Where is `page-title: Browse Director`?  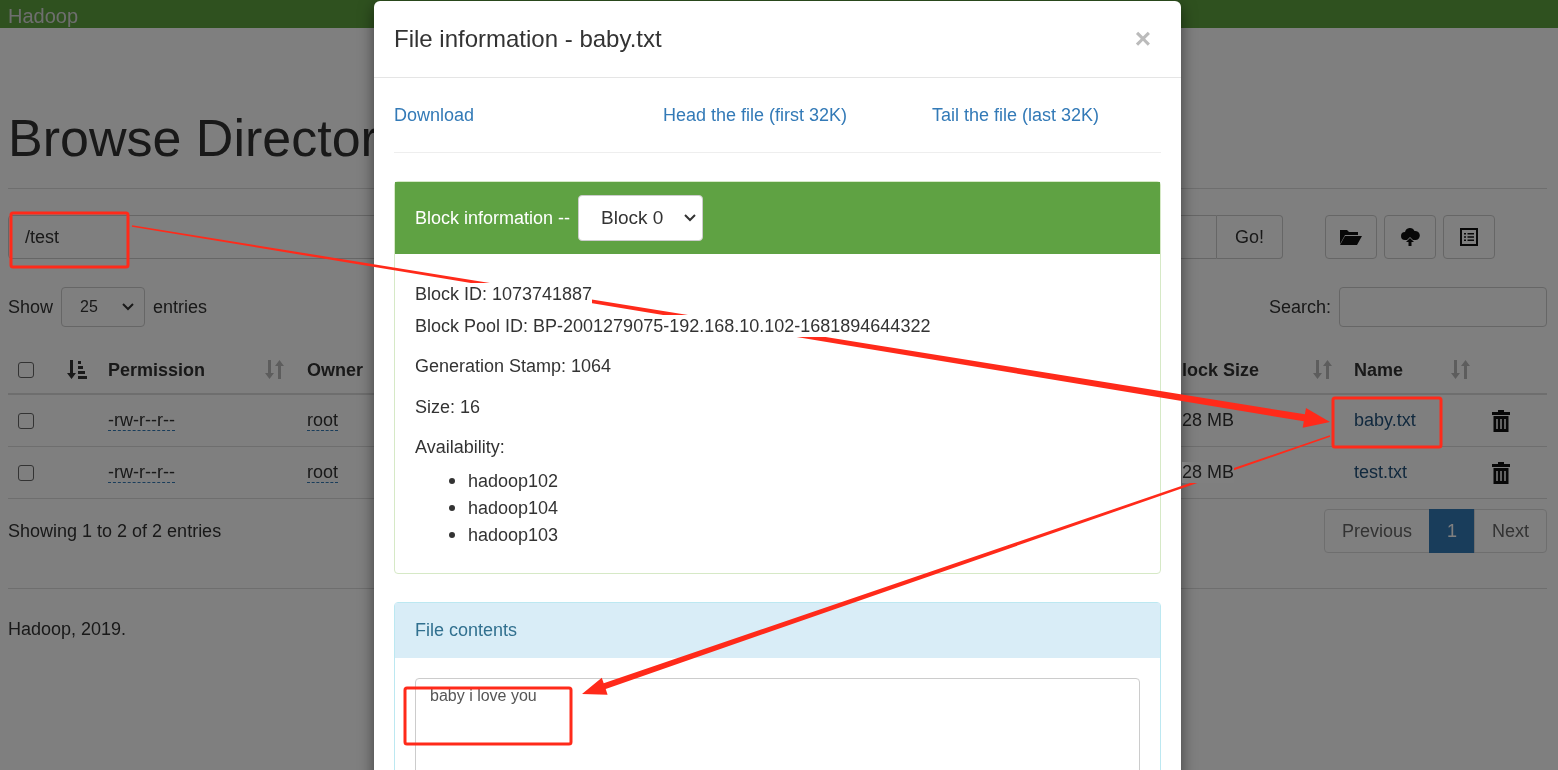
page-title: Browse Director is located at coordinates (193, 138).